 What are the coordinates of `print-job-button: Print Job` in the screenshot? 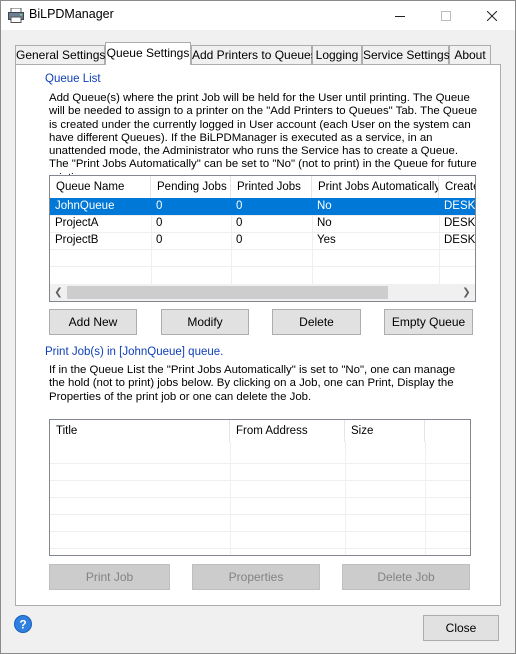 It's located at (109, 577).